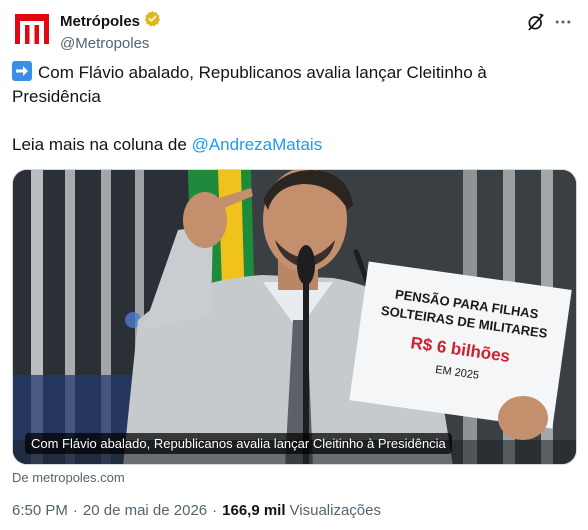 Image resolution: width=588 pixels, height=530 pixels. Describe the element at coordinates (460, 349) in the screenshot. I see `sign-line3: R$ 6 bilhões` at that location.